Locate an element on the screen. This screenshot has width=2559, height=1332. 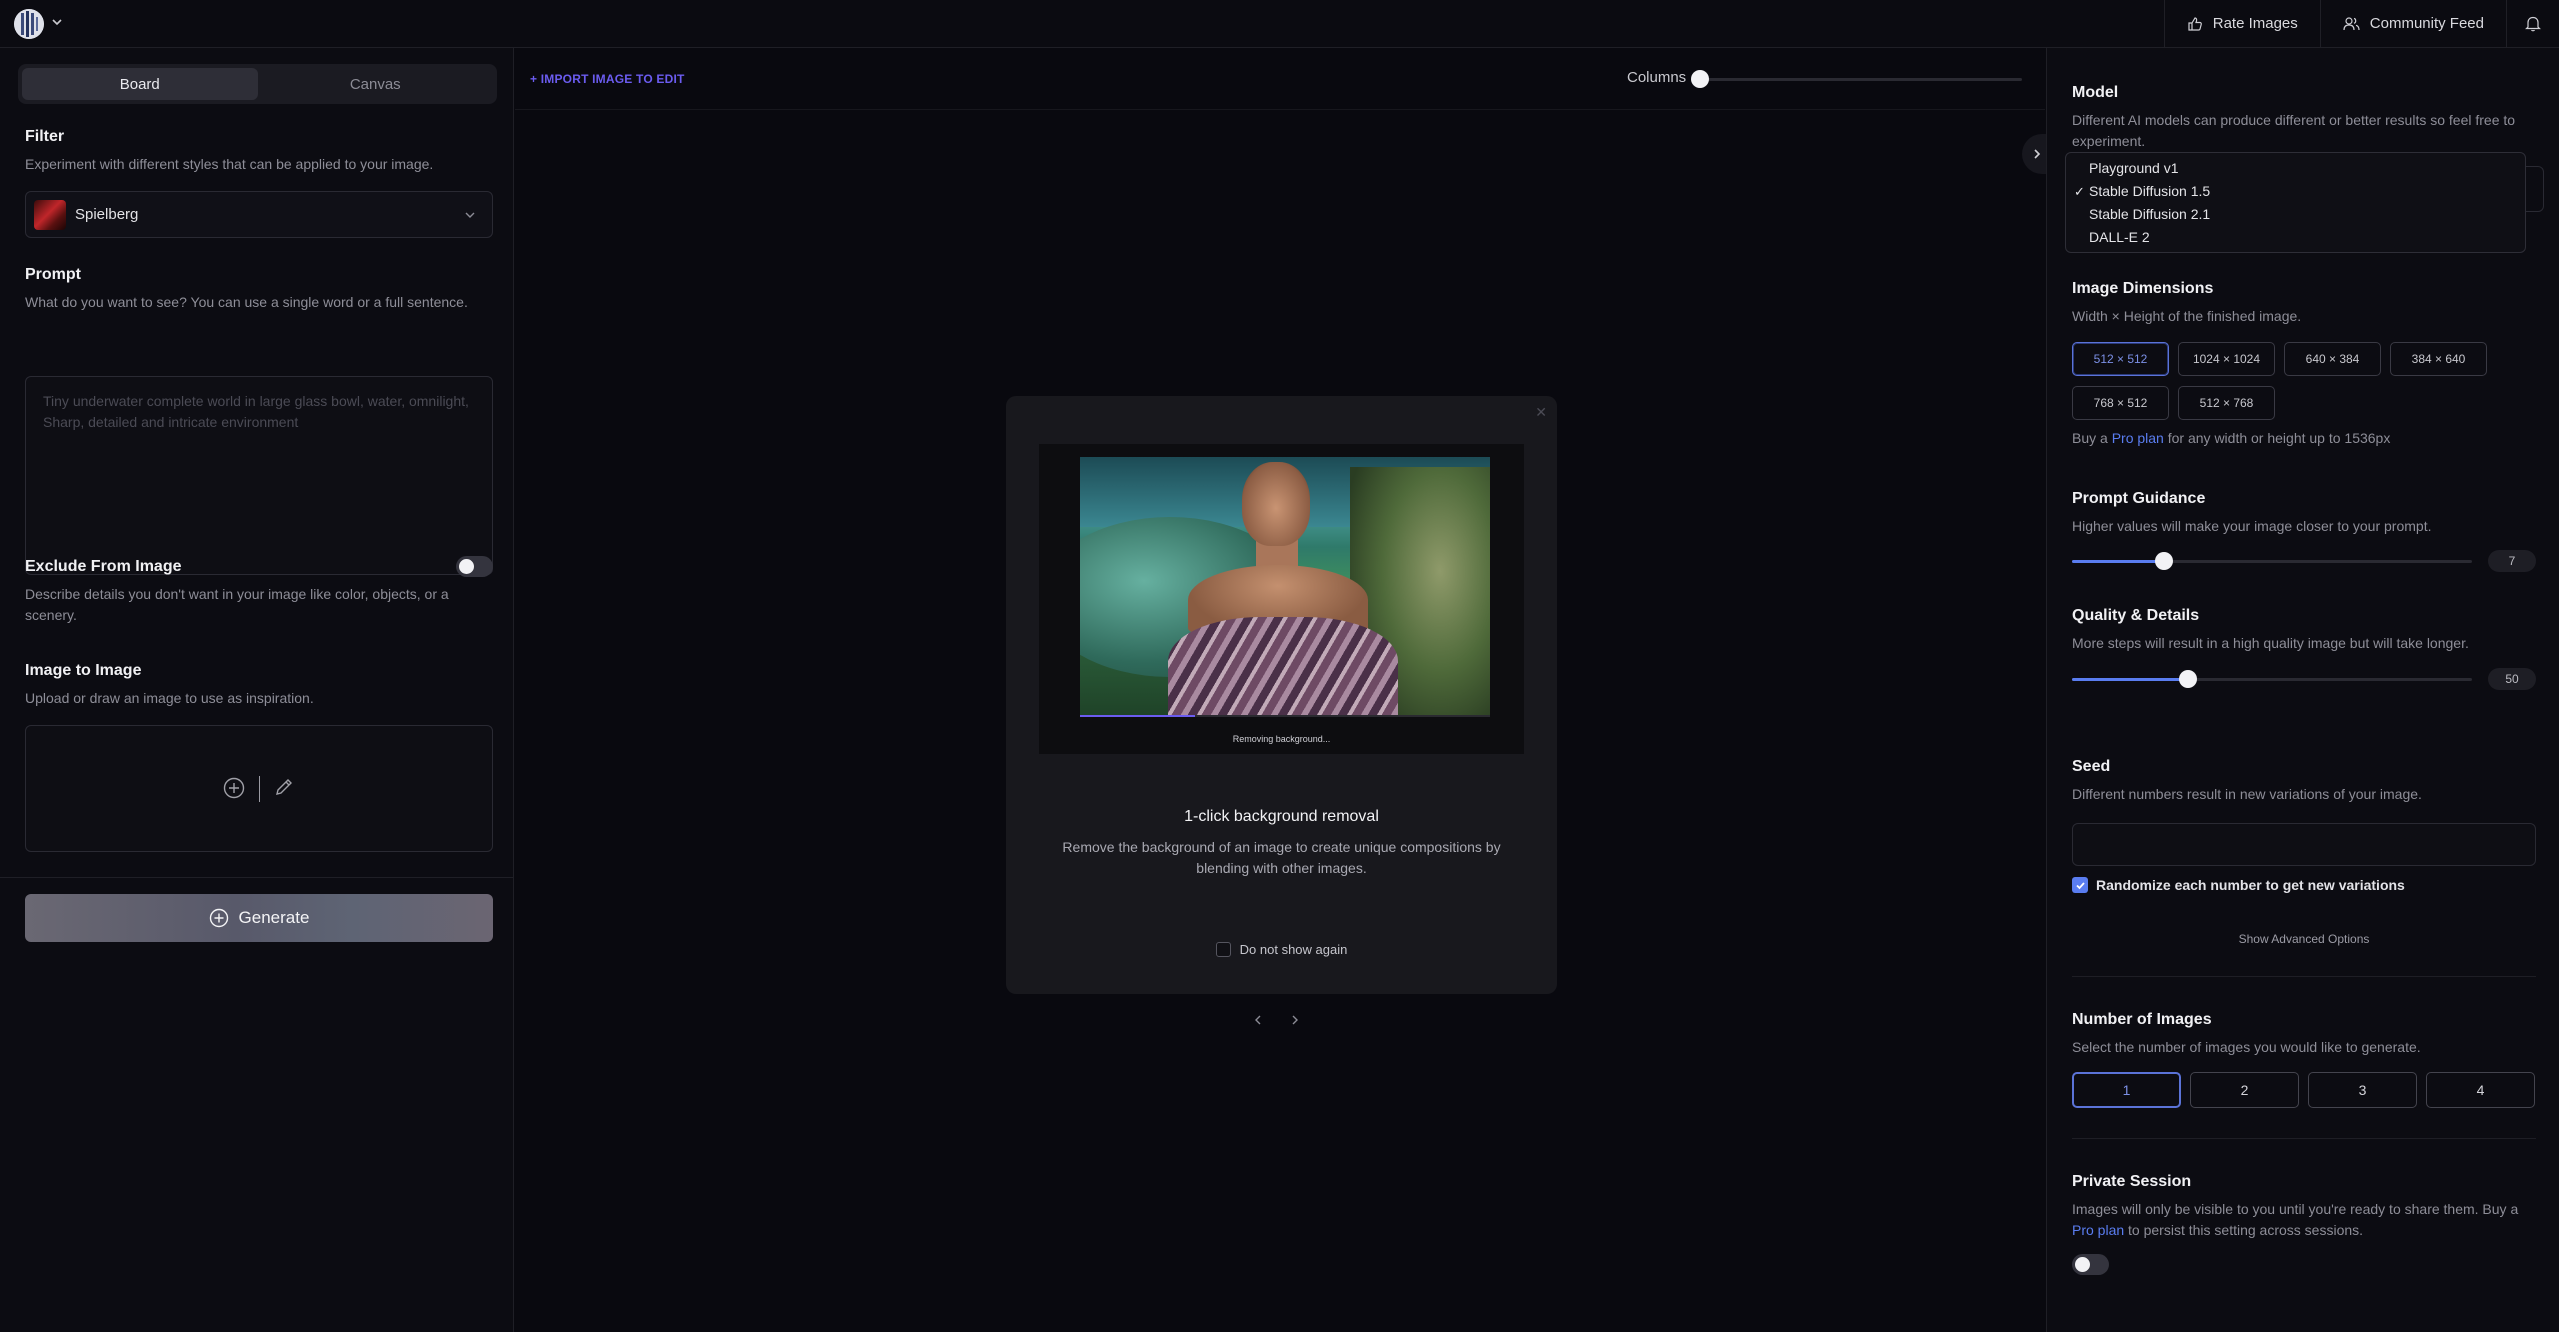
add-image-icon is located at coordinates (234, 788).